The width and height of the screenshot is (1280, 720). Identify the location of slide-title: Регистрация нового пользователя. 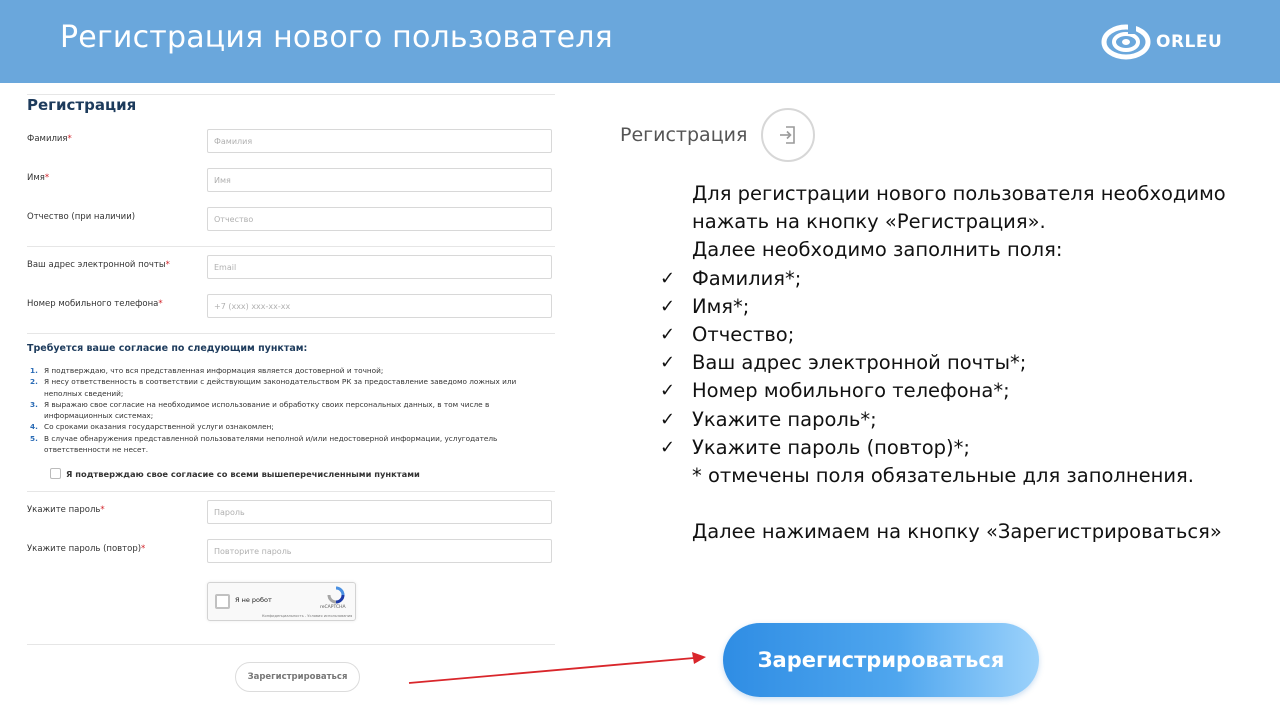
(336, 37).